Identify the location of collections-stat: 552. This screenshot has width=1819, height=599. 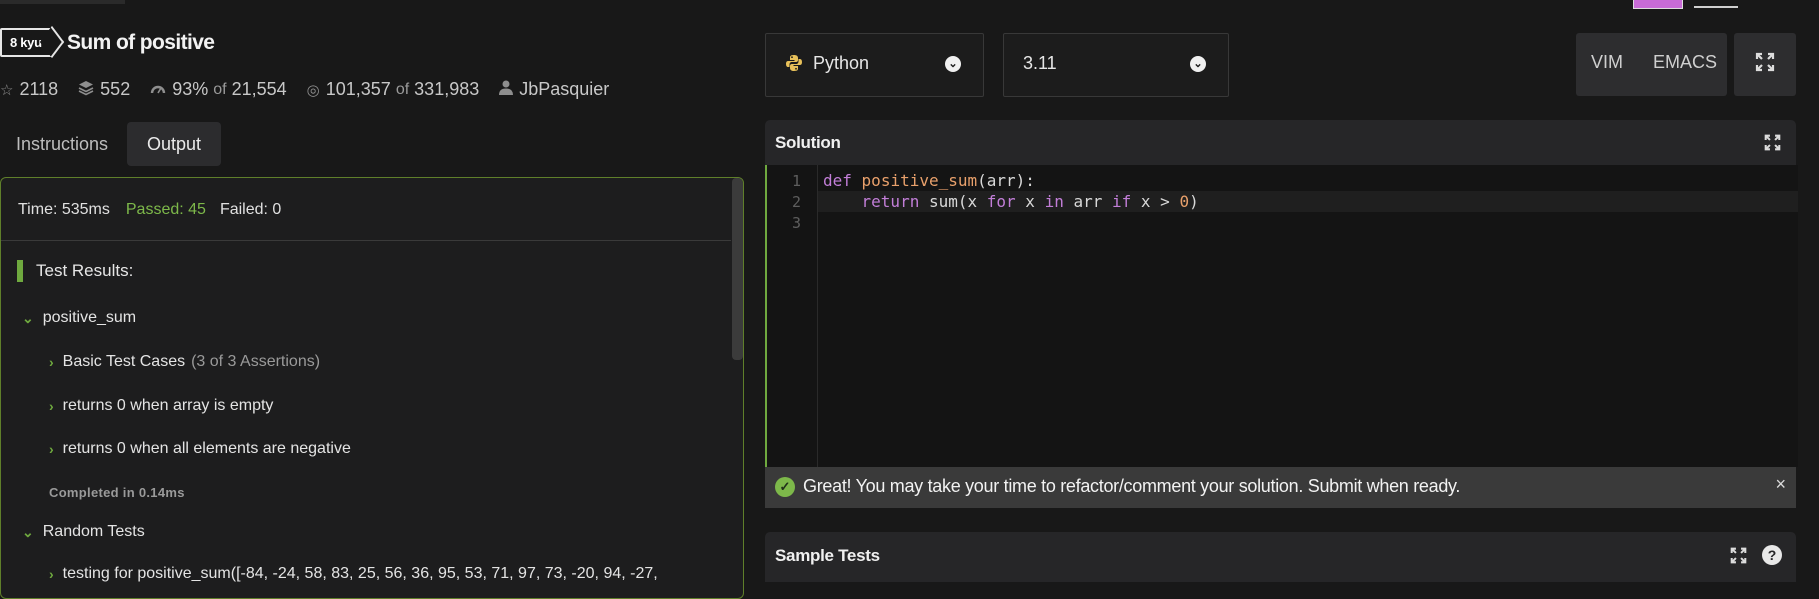
(104, 89).